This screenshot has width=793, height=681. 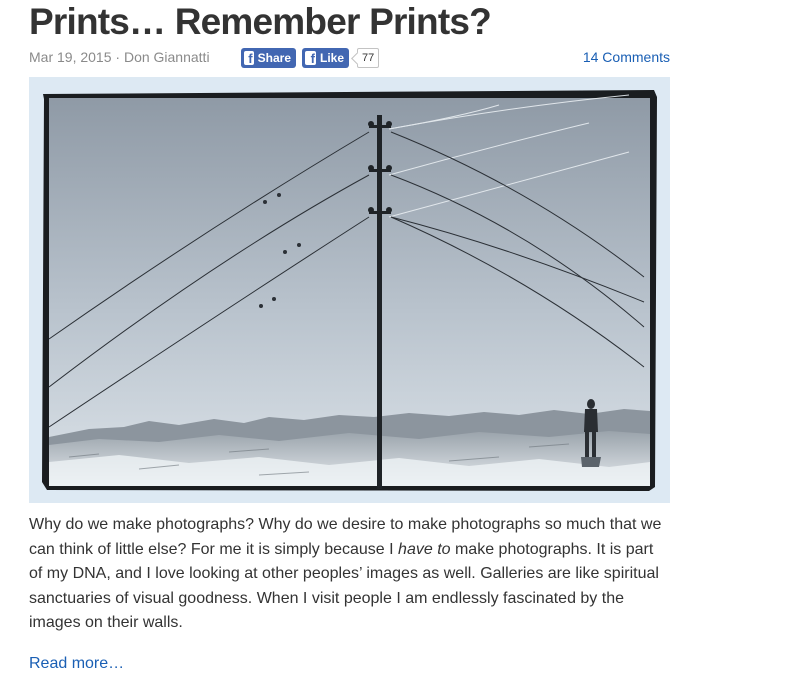 I want to click on like-label: Like, so click(x=331, y=58).